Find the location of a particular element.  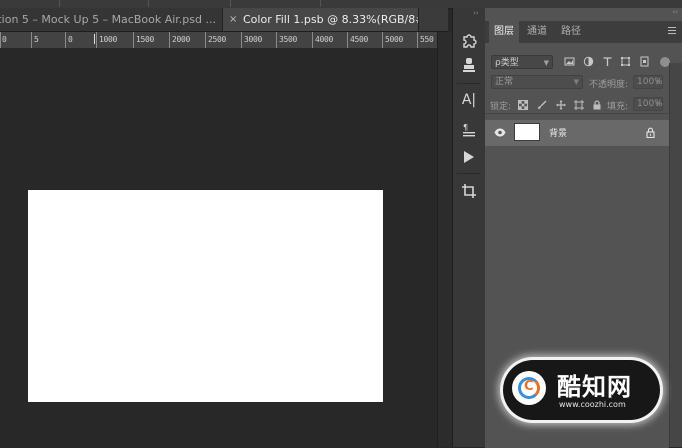

layer-thumbnail is located at coordinates (527, 132).